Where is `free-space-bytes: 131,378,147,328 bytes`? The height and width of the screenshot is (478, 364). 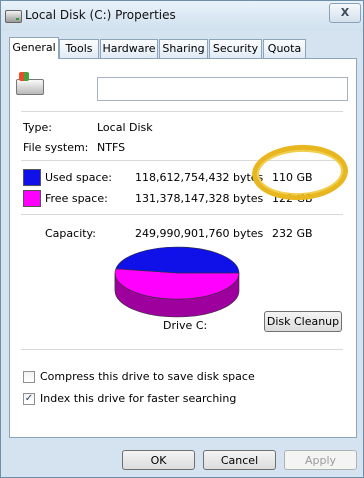
free-space-bytes: 131,378,147,328 bytes is located at coordinates (199, 198).